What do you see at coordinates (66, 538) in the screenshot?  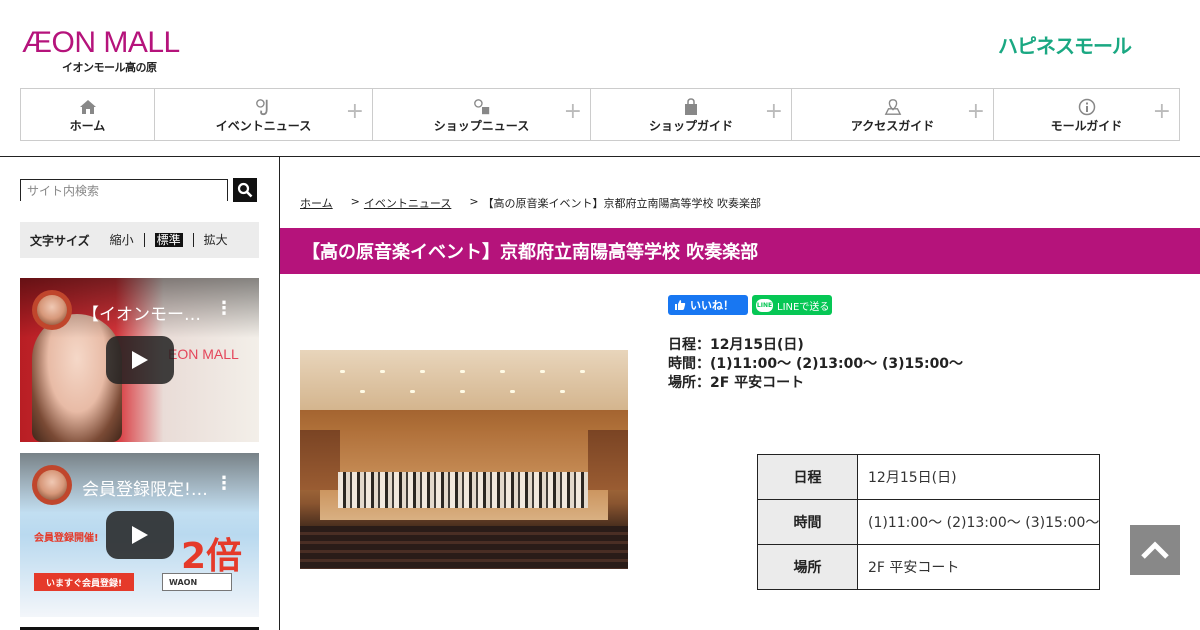 I see `promo-label: 会員登録開催!` at bounding box center [66, 538].